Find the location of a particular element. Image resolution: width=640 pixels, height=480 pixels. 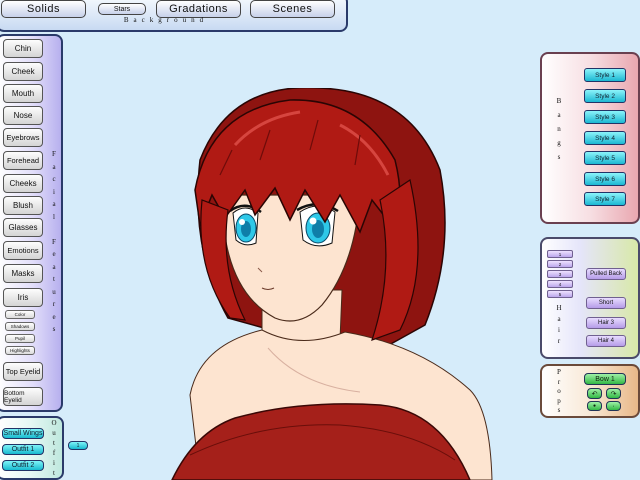

pulled-back-button: Pulled Back is located at coordinates (606, 274).